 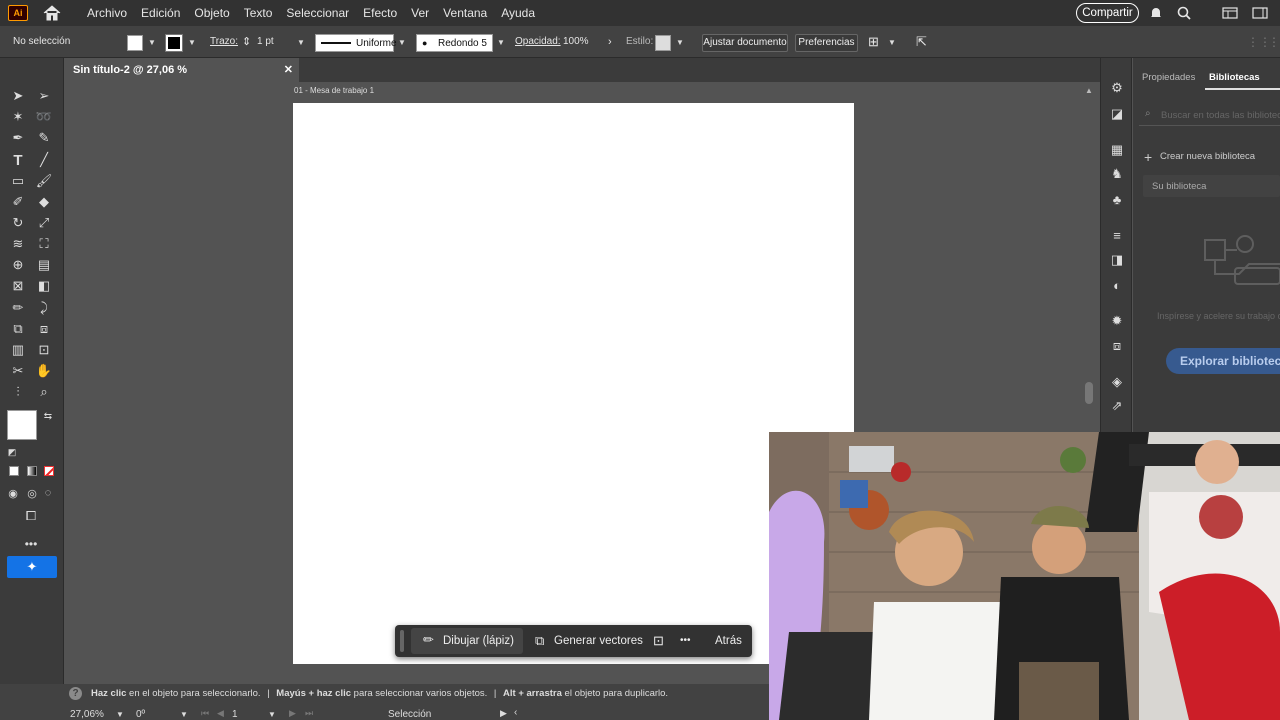 What do you see at coordinates (1184, 13) in the screenshot?
I see `search-icon` at bounding box center [1184, 13].